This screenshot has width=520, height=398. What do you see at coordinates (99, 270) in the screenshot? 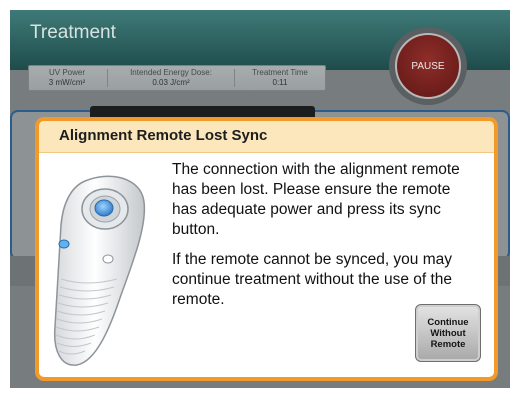
I see `alignment-remote-icon` at bounding box center [99, 270].